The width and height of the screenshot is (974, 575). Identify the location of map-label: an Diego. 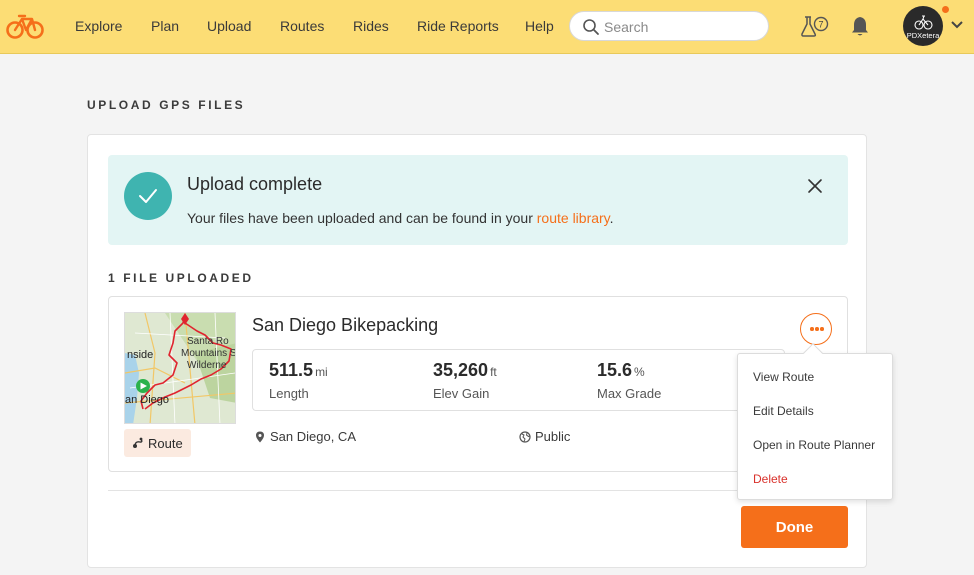
(147, 400).